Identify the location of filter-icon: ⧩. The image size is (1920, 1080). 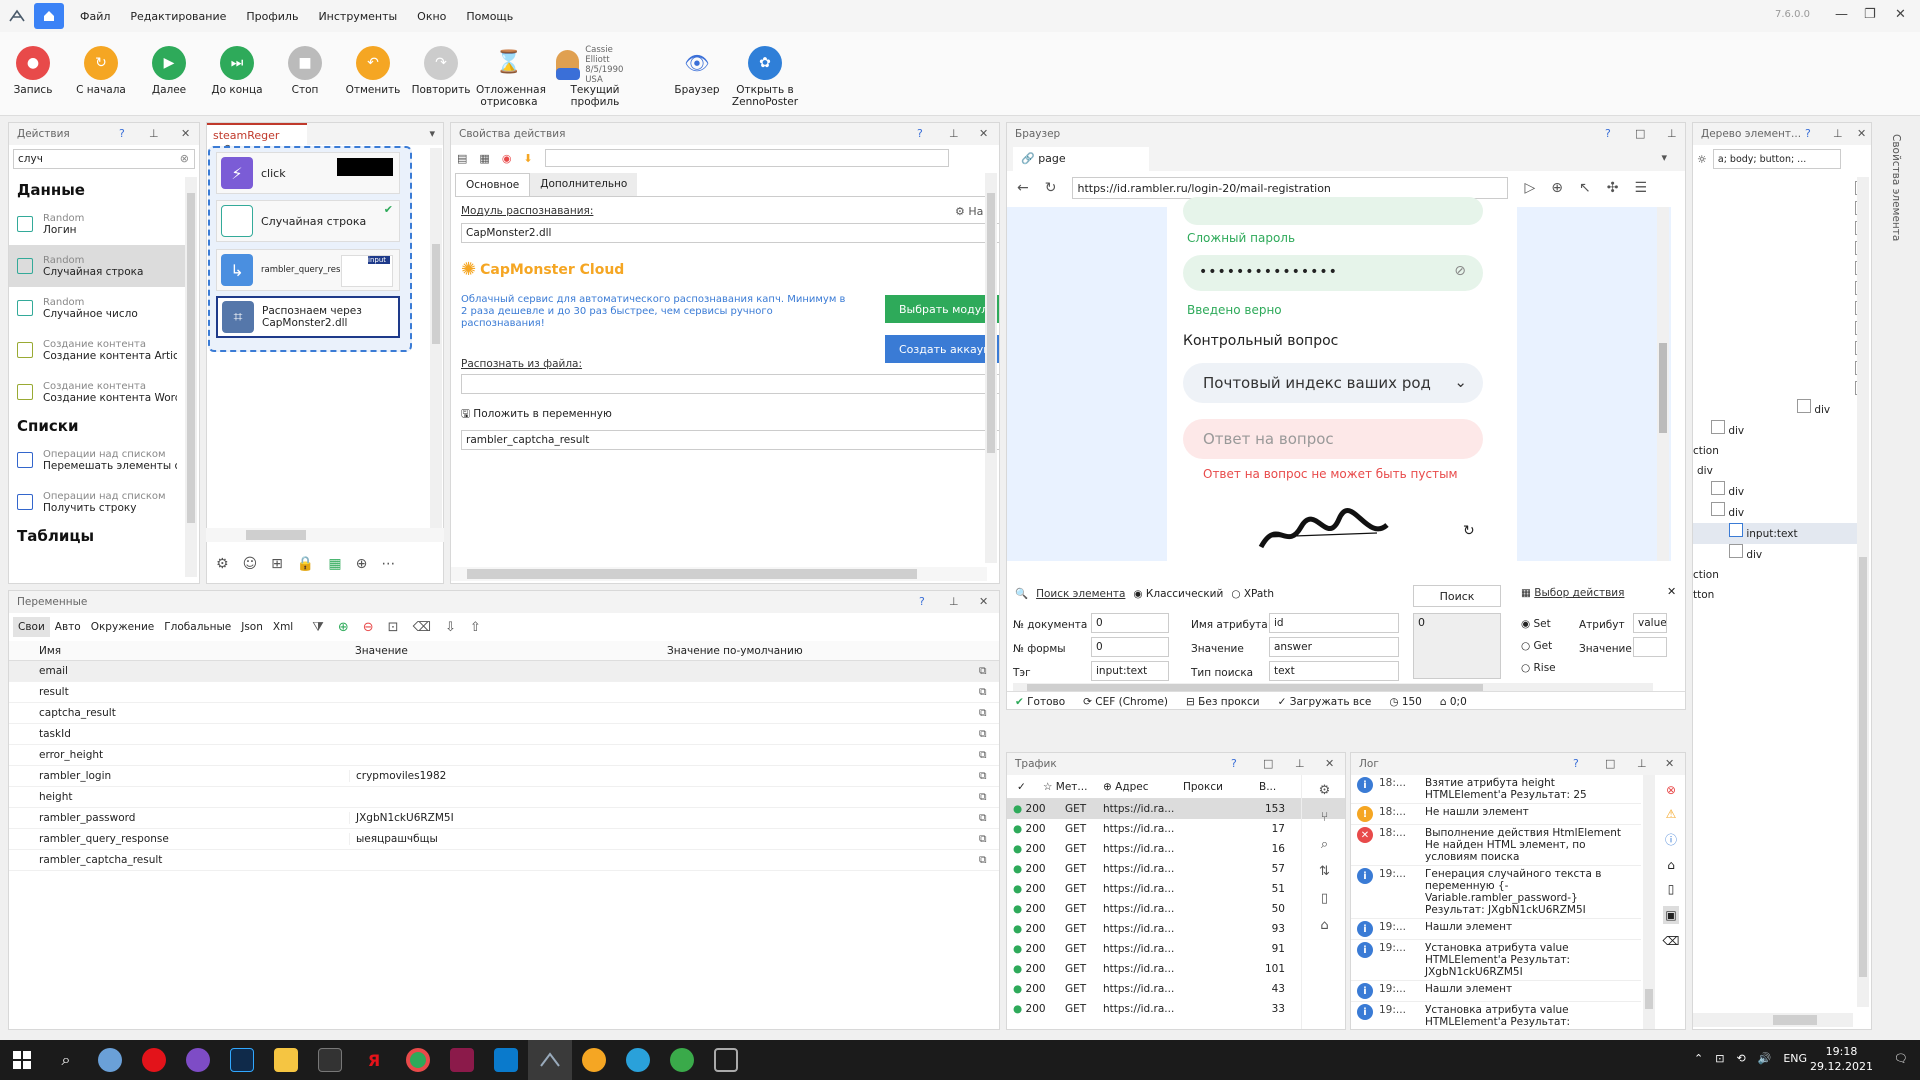
(318, 627).